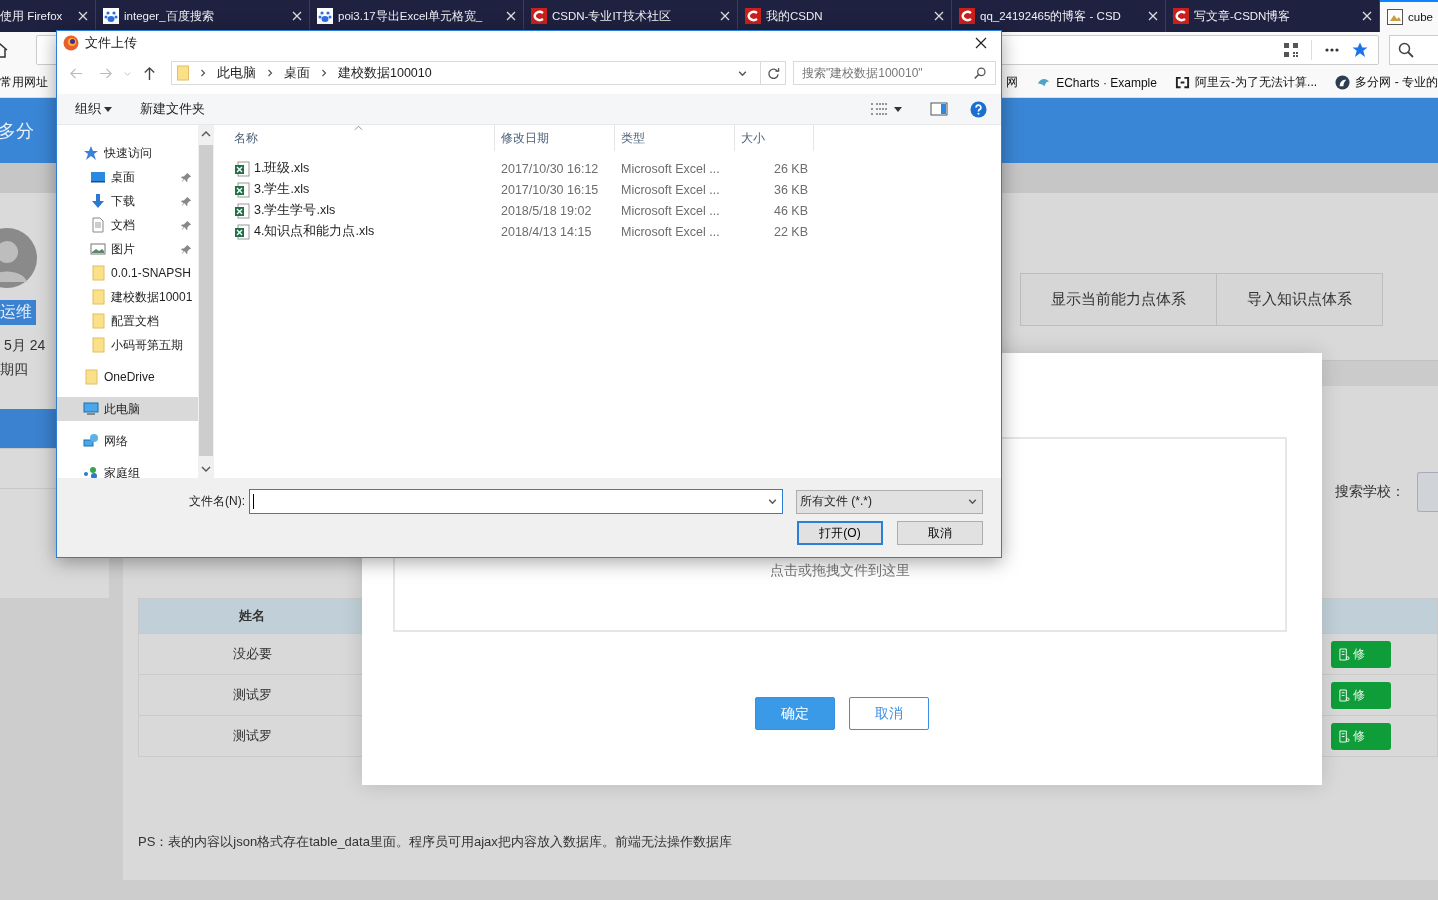  Describe the element at coordinates (840, 571) in the screenshot. I see `drop-hint: 点击或拖拽文件到这里` at that location.